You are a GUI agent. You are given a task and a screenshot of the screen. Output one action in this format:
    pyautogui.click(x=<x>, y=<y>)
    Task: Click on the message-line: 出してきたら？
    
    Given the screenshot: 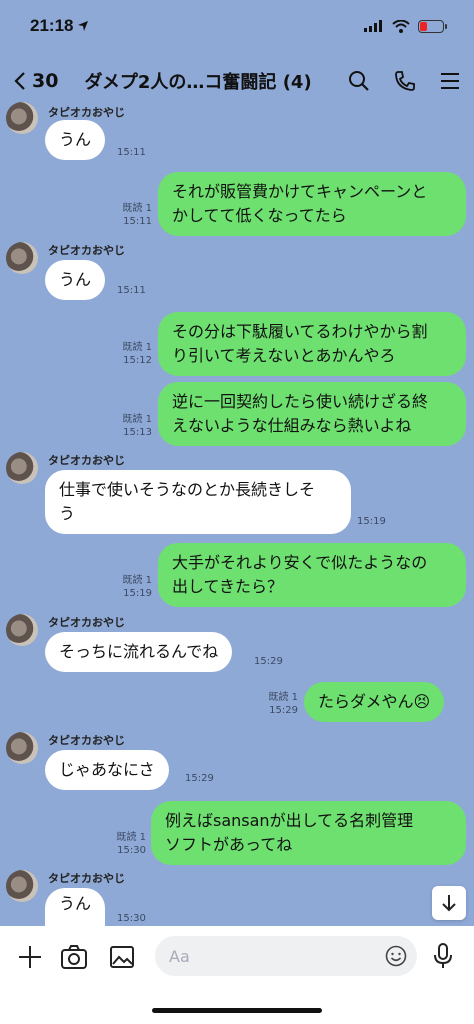 What is the action you would take?
    pyautogui.click(x=228, y=586)
    